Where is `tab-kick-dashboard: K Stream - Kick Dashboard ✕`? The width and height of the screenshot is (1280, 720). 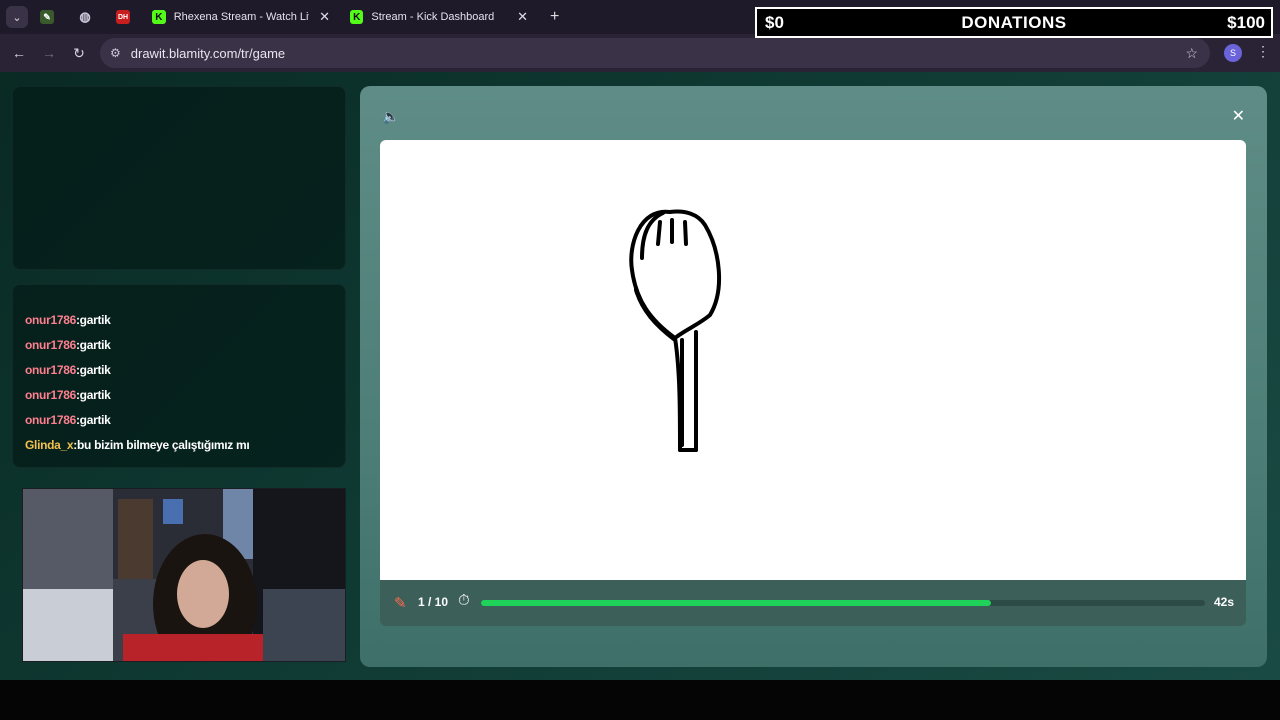
tab-kick-dashboard: K Stream - Kick Dashboard ✕ is located at coordinates (439, 17).